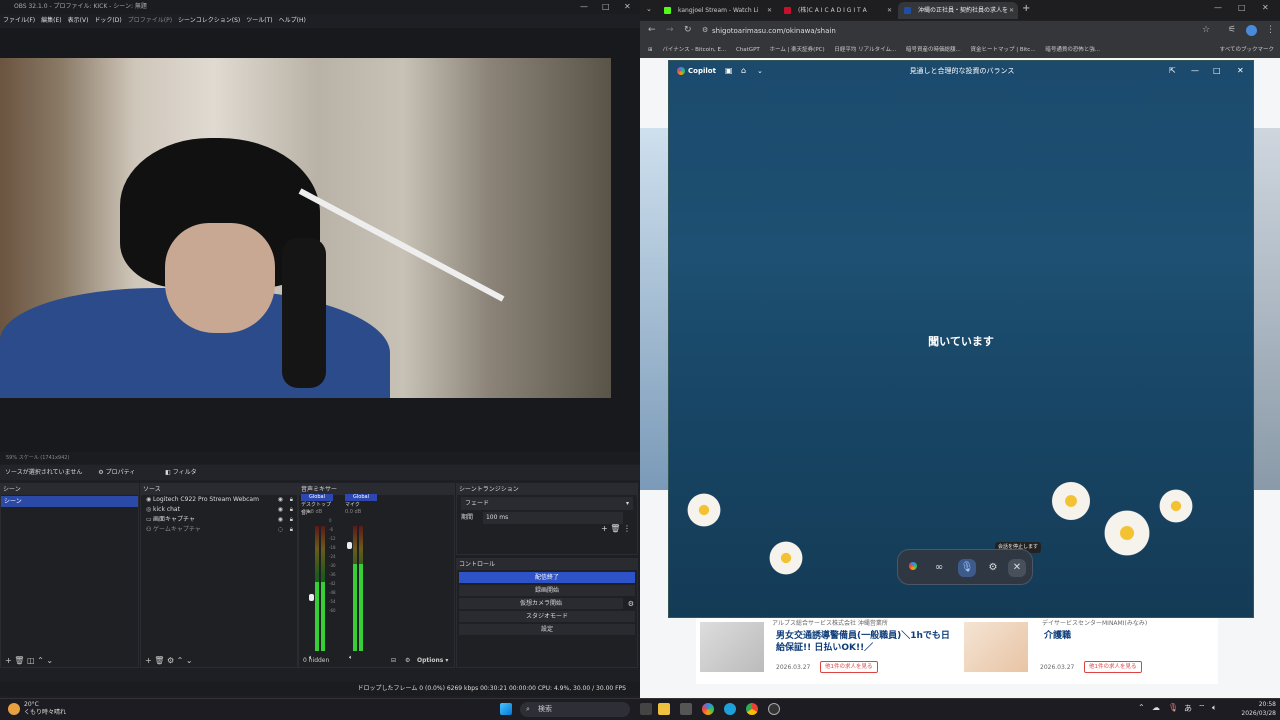 This screenshot has height=720, width=1280. I want to click on source-item-webcam: ◉ Logitech C922 Pro Stream Webcam ◉ 🔒︎, so click(219, 500).